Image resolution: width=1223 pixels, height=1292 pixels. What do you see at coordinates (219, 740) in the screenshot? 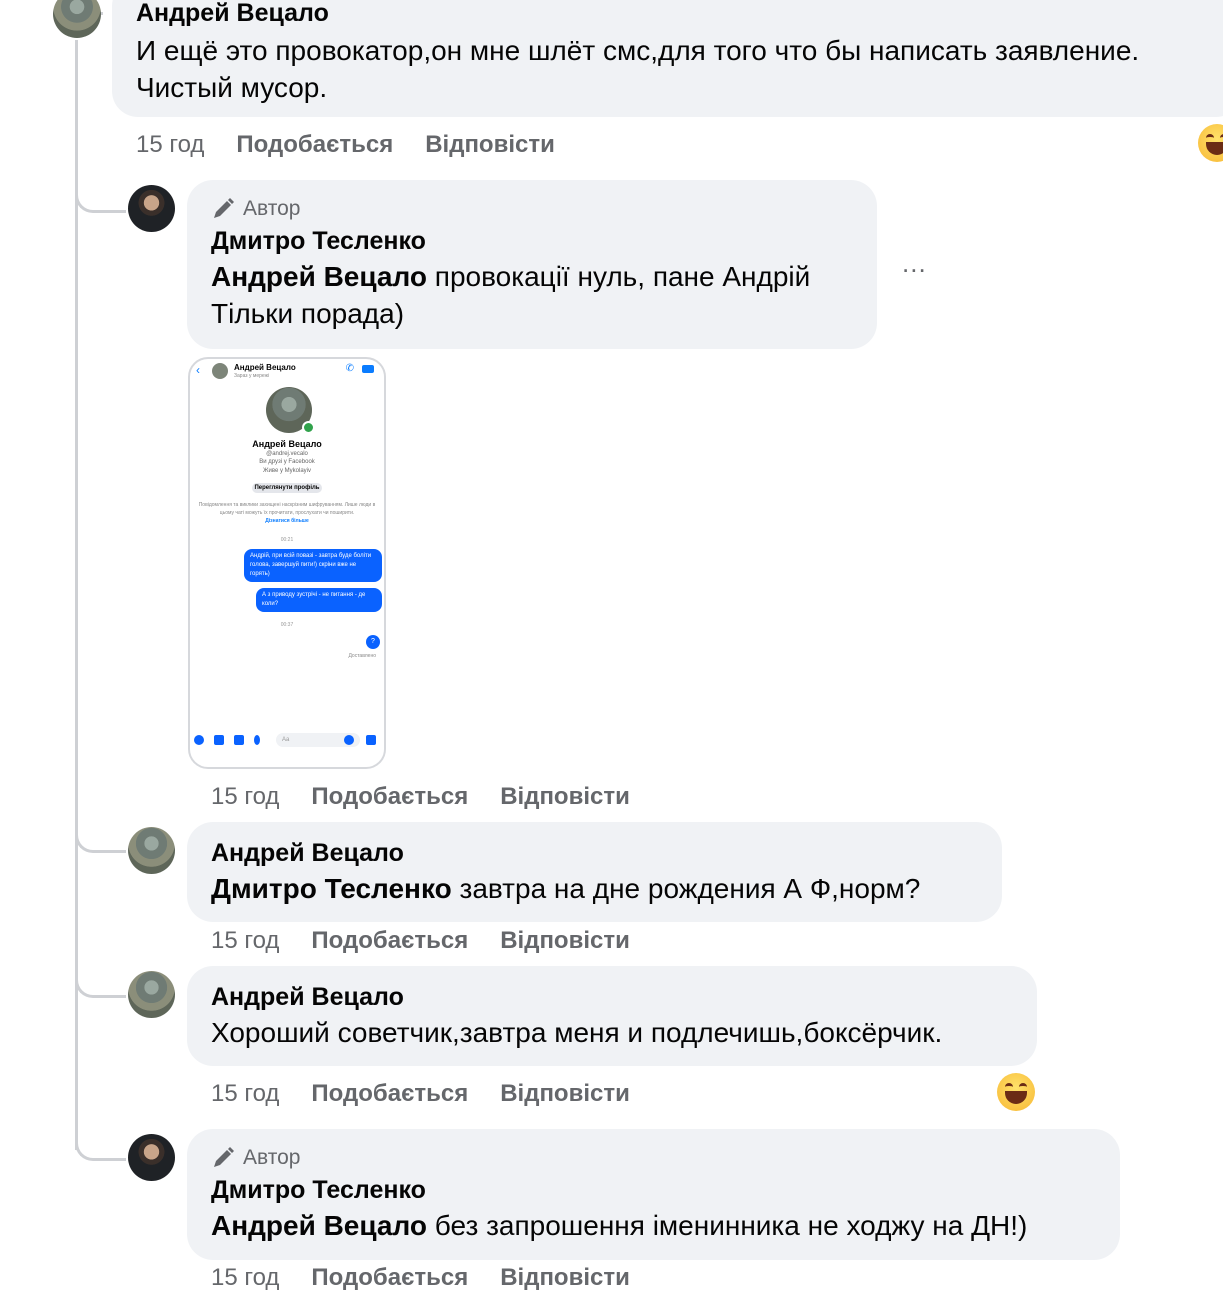
I see `camera-icon` at bounding box center [219, 740].